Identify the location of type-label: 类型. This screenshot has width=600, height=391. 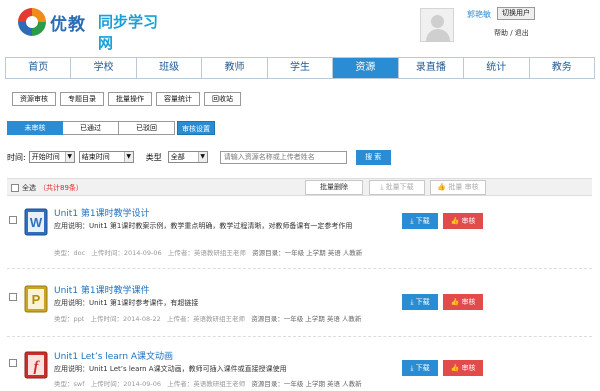
(153, 157).